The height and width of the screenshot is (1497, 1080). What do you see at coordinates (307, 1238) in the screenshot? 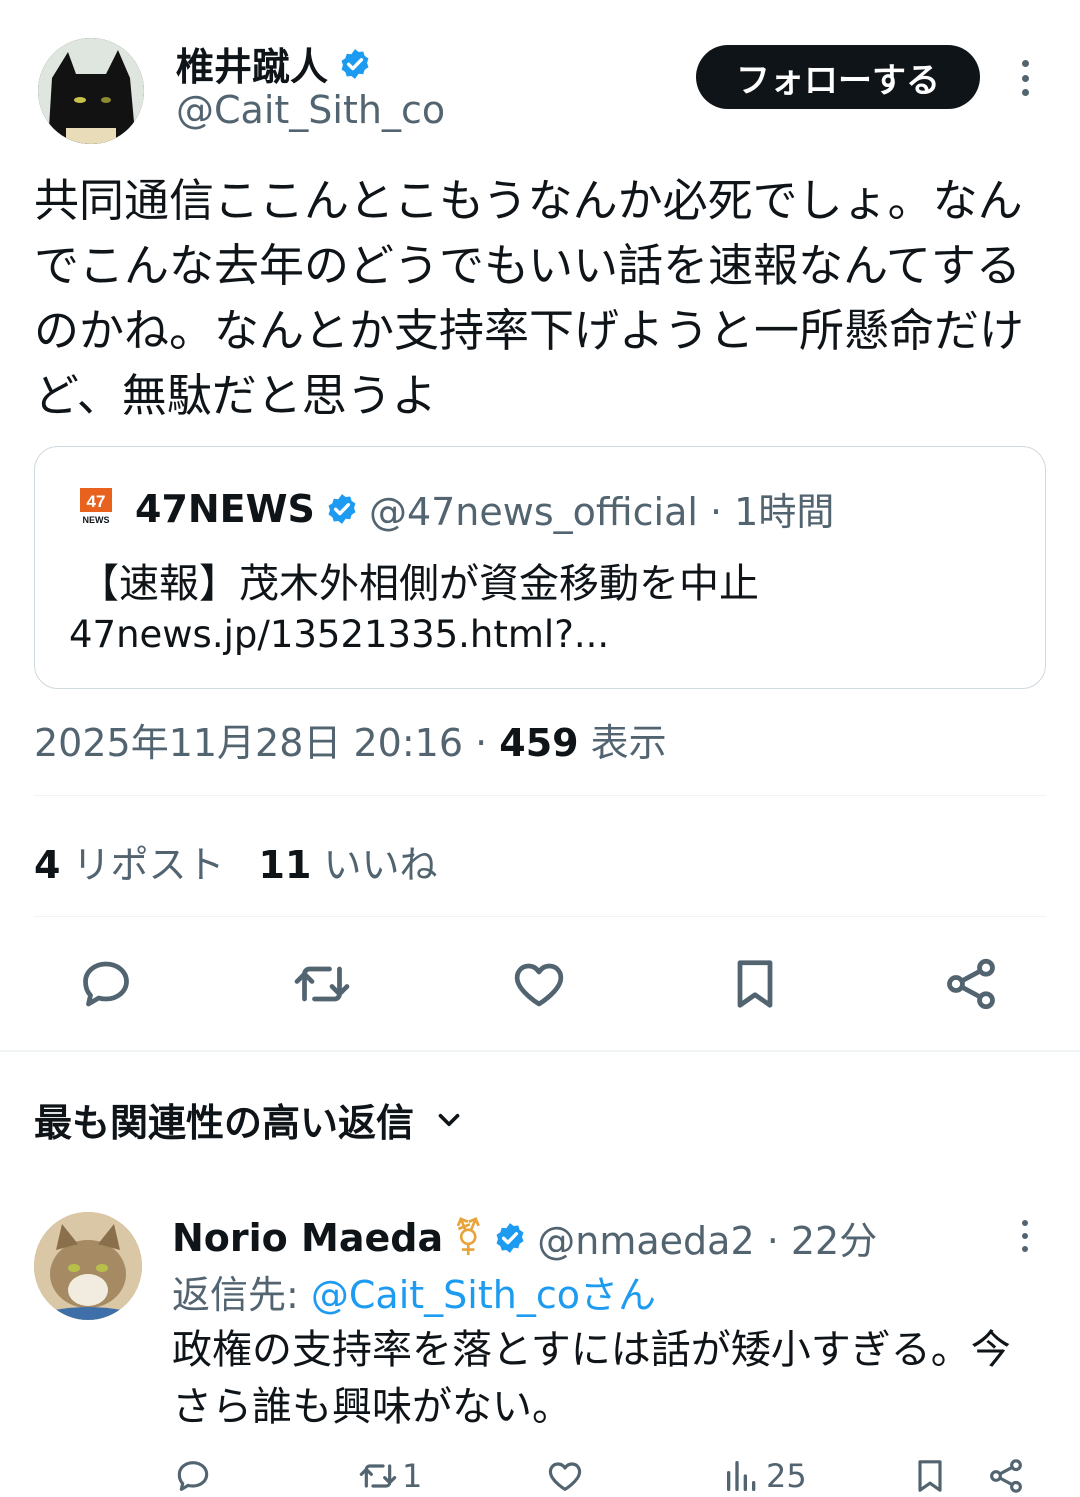
I see `reply-author-name: Norio Maeda` at bounding box center [307, 1238].